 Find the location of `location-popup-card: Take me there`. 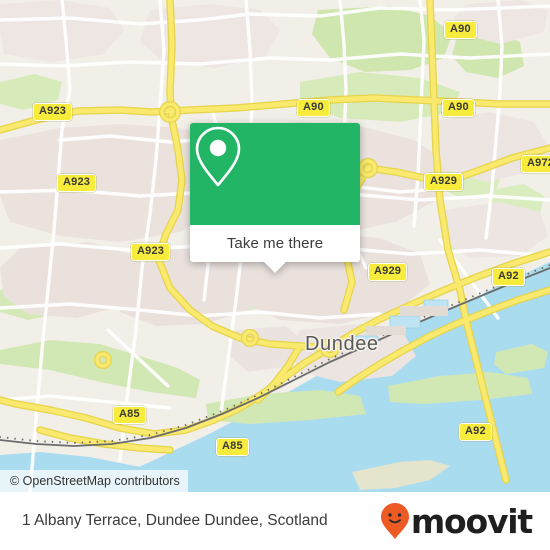

location-popup-card: Take me there is located at coordinates (275, 198).